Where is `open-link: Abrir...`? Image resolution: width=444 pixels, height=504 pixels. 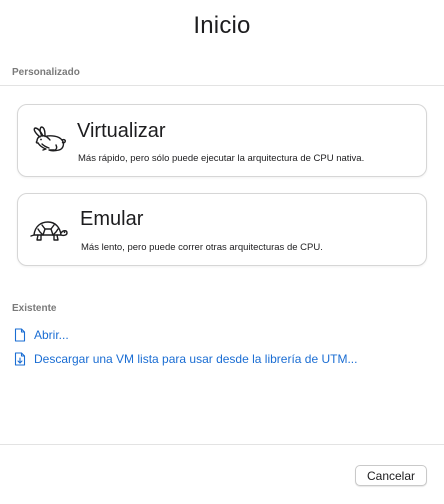 open-link: Abrir... is located at coordinates (41, 335).